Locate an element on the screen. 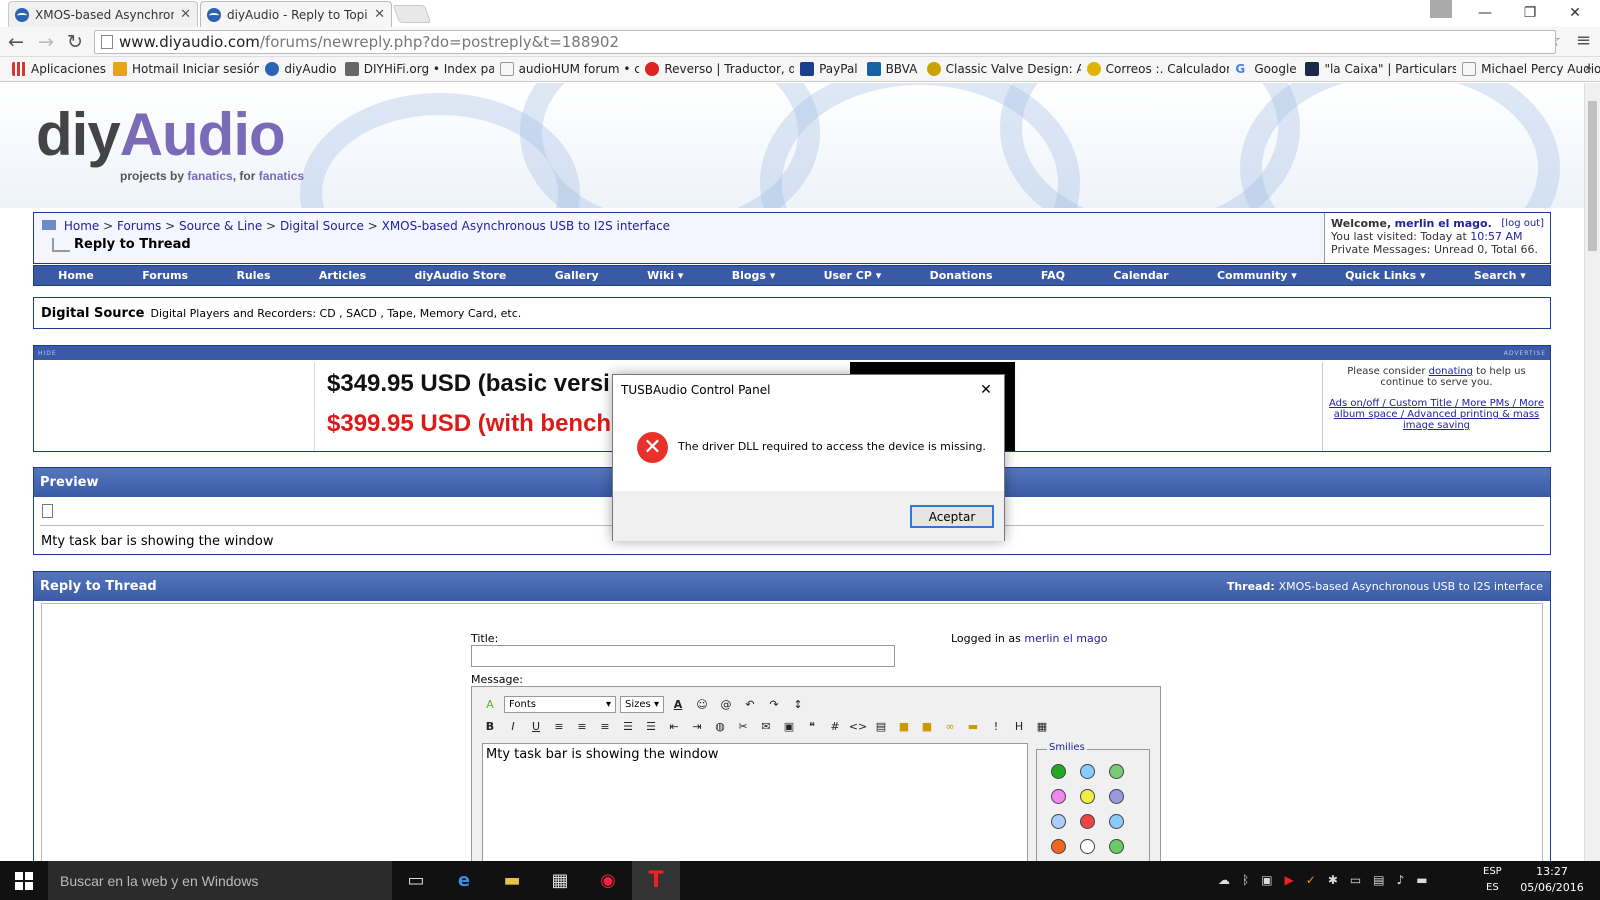  tray-app-icon: ▣ is located at coordinates (1266, 880).